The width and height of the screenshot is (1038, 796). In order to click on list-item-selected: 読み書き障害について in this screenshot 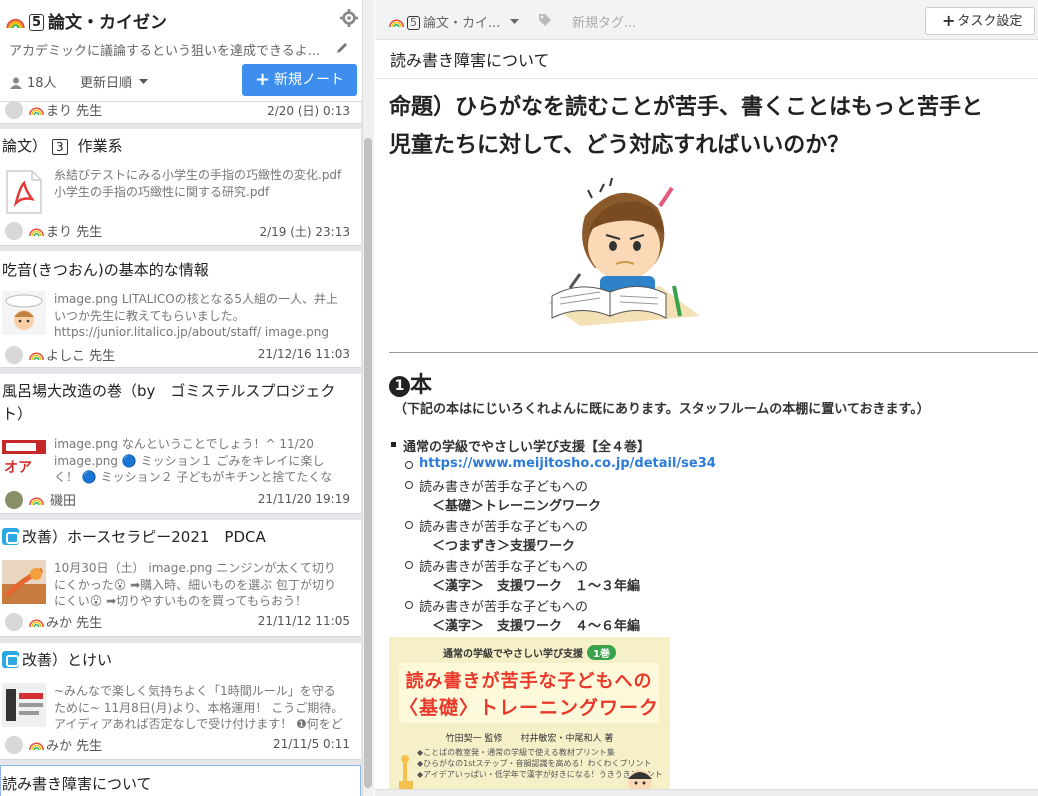, I will do `click(180, 780)`.